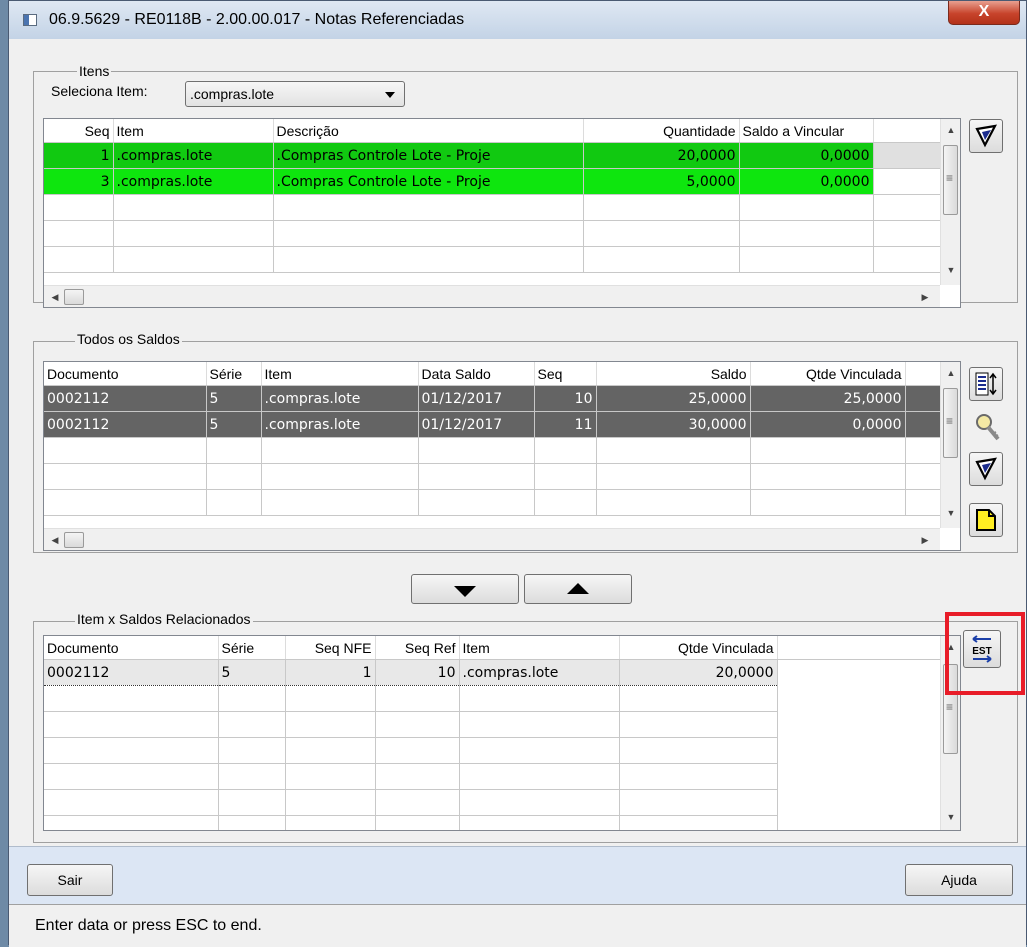 The image size is (1027, 947). Describe the element at coordinates (698, 672) in the screenshot. I see `cell-qtde-vinculada: 20,0000` at that location.